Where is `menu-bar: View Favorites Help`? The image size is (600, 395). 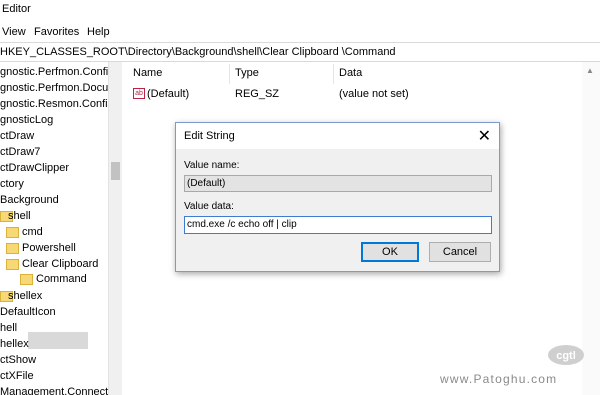 menu-bar: View Favorites Help is located at coordinates (300, 32).